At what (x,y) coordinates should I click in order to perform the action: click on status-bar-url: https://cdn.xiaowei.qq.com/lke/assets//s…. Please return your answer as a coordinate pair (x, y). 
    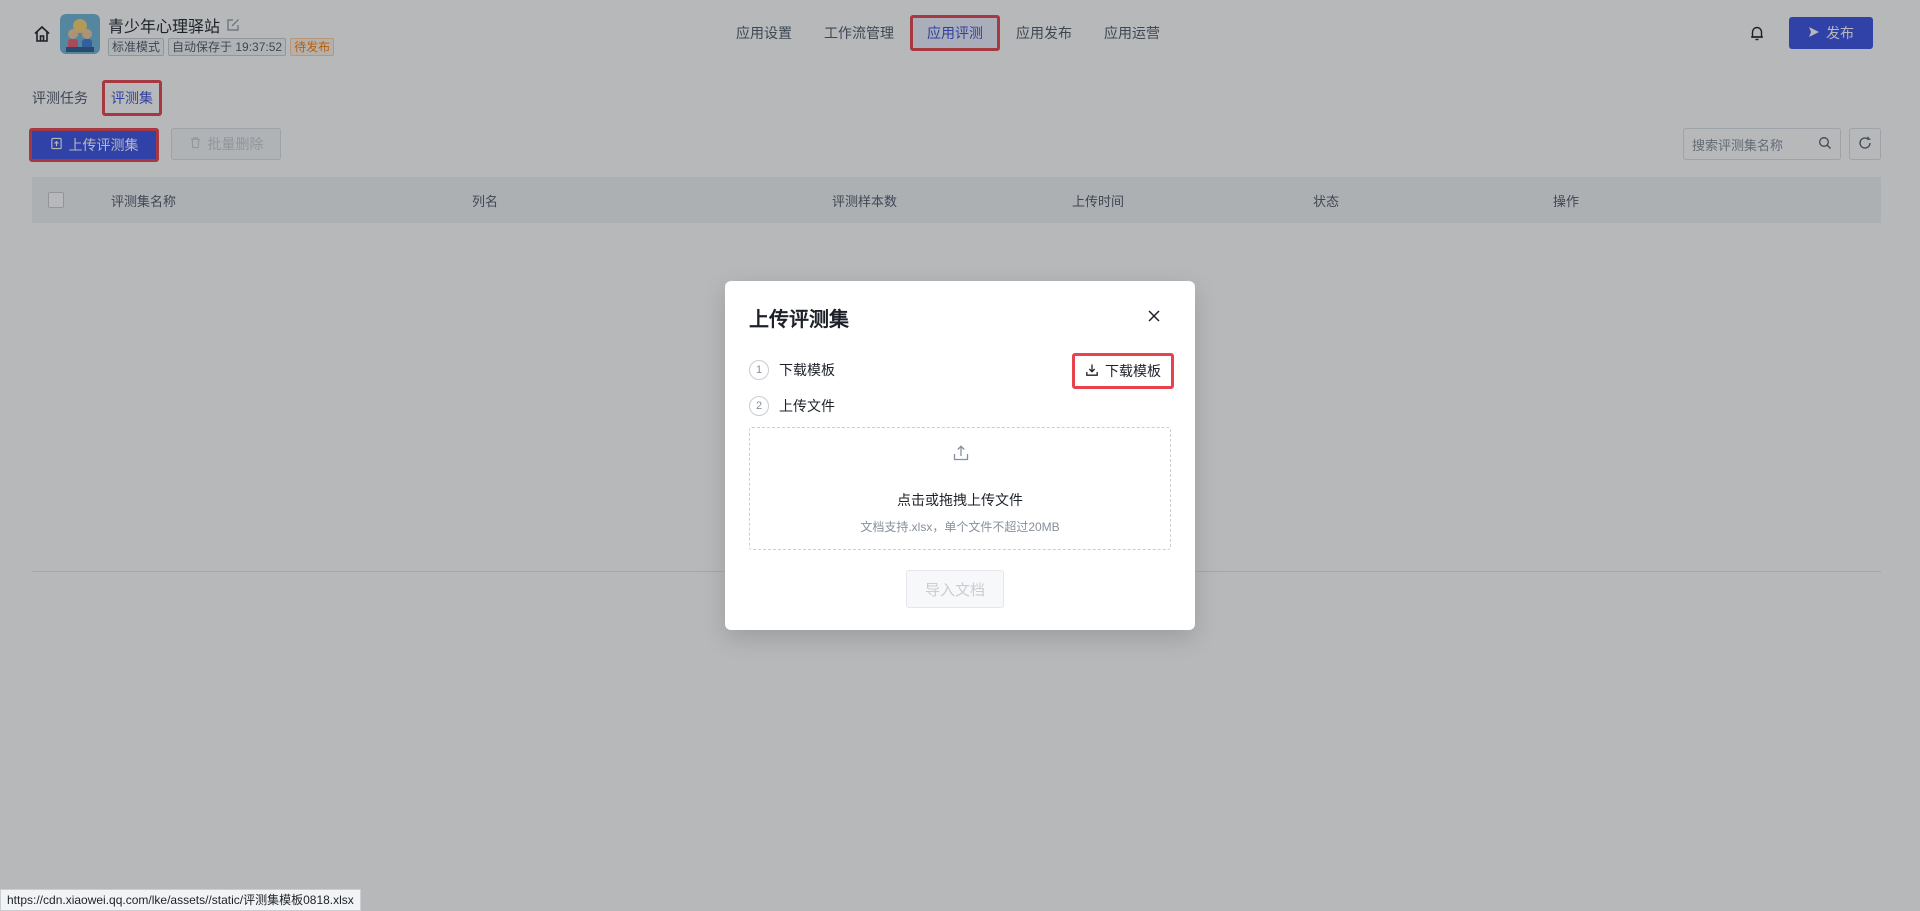
    Looking at the image, I should click on (180, 900).